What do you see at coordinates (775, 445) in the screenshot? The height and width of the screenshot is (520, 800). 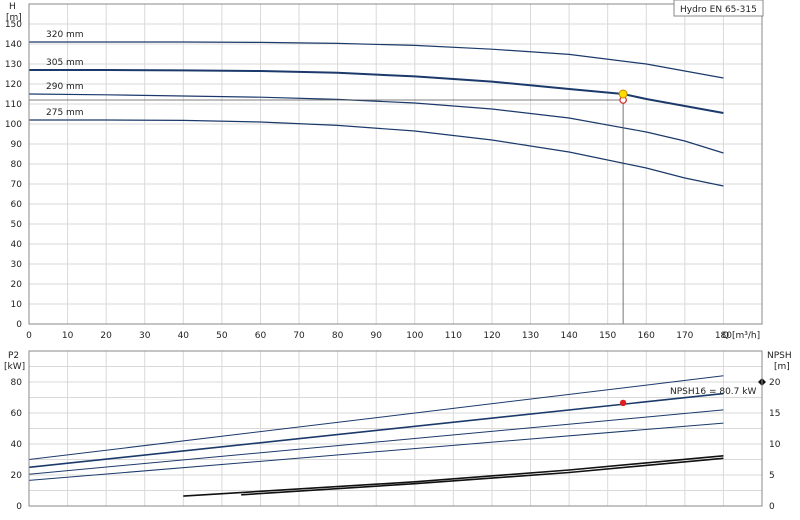 I see `npsh-ytick-label: 10` at bounding box center [775, 445].